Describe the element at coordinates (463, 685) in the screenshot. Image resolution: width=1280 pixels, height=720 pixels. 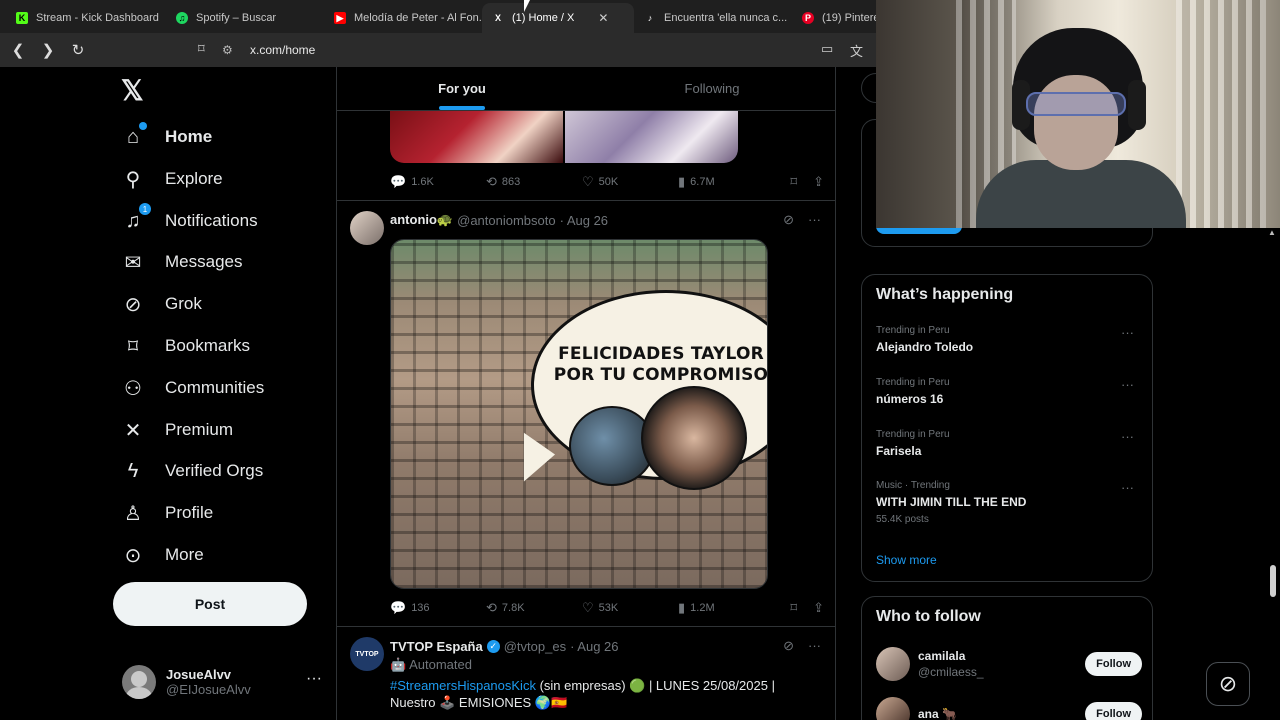
I see `hashtag-link: #StreamersHispanosKick` at that location.